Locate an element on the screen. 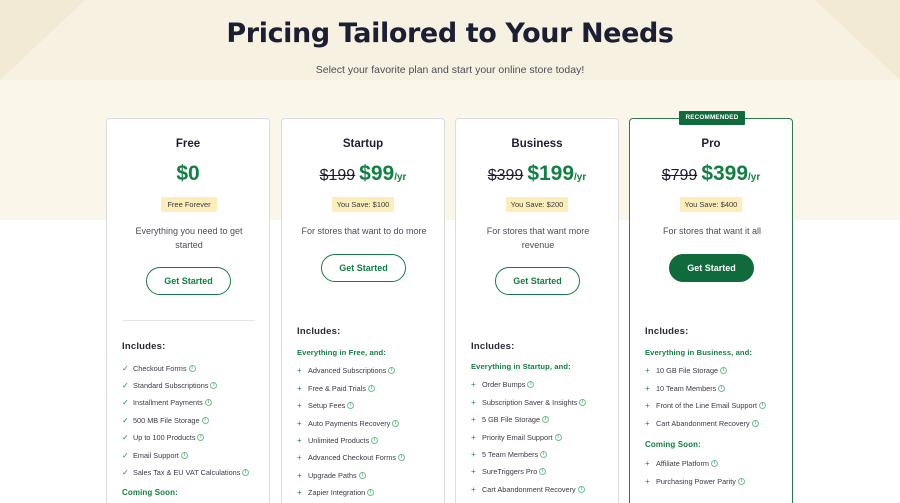 This screenshot has width=900, height=503. feature-label: Sales Tax & EU VAT Calculations is located at coordinates (187, 472).